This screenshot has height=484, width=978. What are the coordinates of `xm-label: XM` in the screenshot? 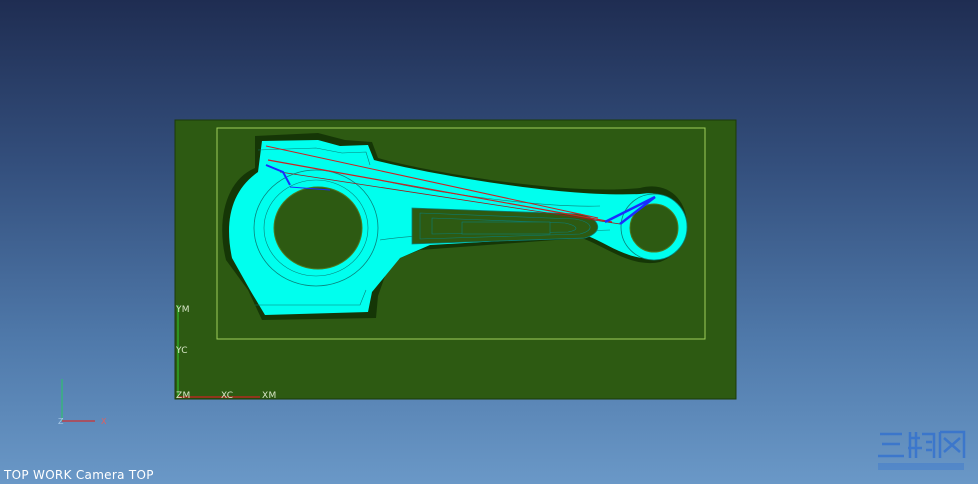 It's located at (269, 396).